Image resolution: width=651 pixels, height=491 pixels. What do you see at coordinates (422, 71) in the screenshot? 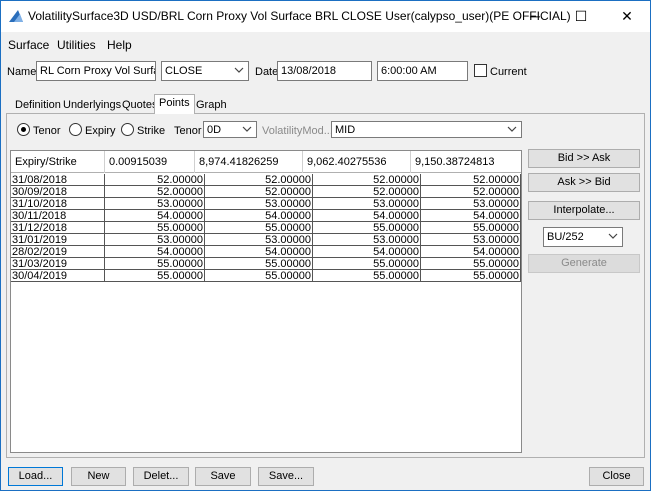
I see `time-field: 6:00:00 AM` at bounding box center [422, 71].